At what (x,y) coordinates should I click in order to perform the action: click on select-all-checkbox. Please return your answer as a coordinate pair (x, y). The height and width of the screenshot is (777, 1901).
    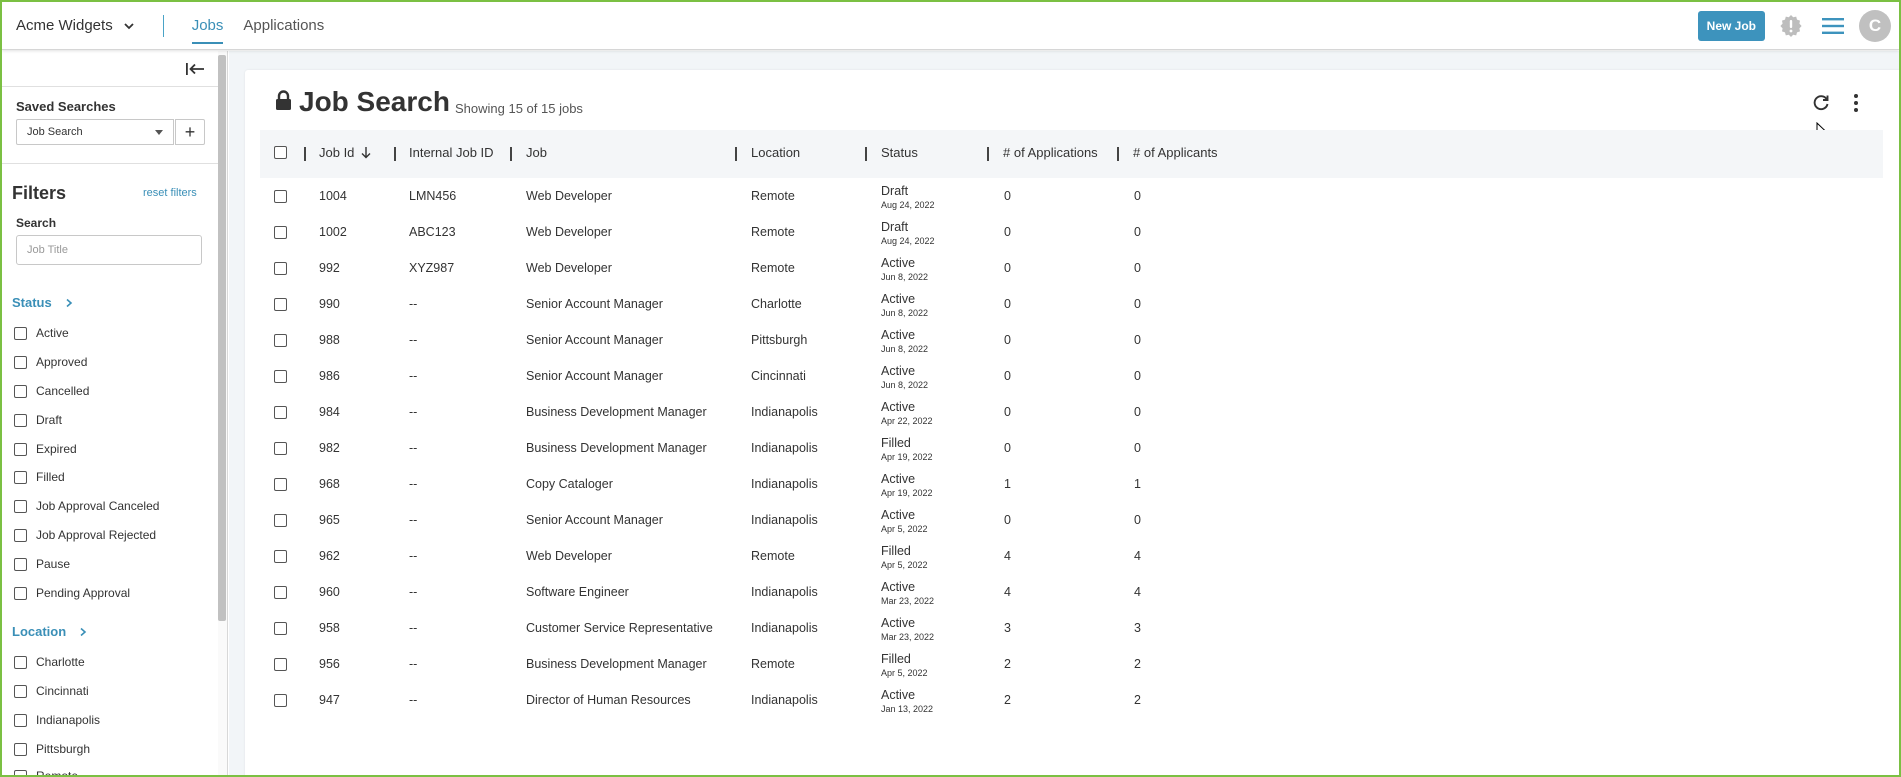
    Looking at the image, I should click on (280, 152).